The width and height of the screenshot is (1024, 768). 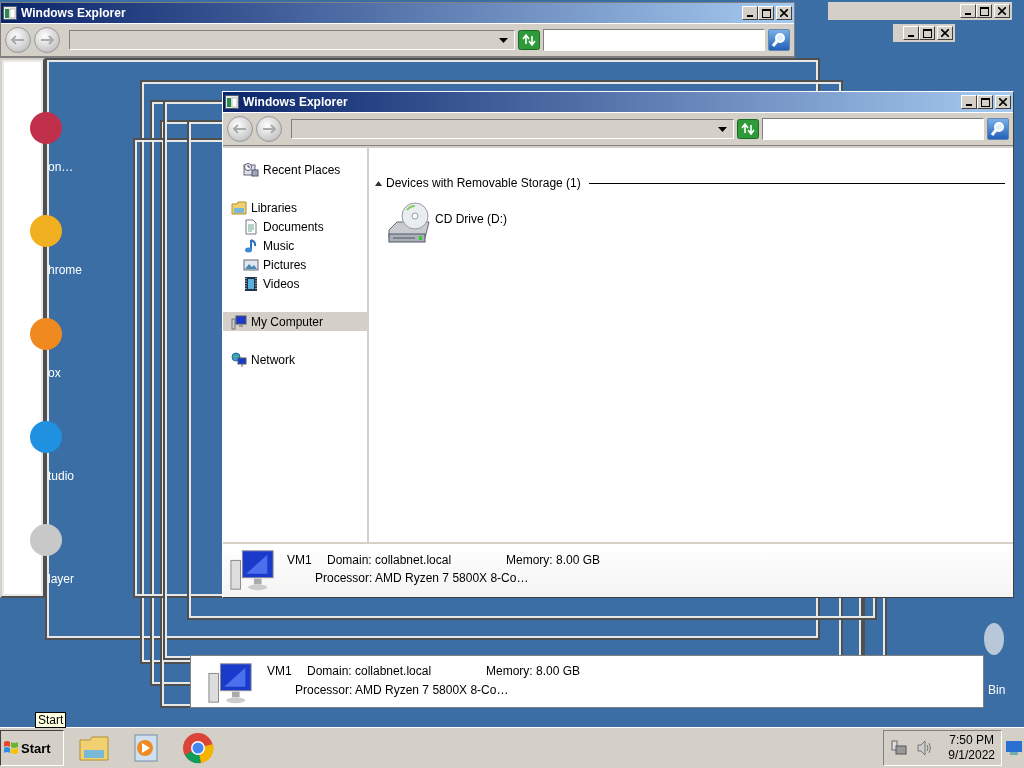 What do you see at coordinates (690, 183) in the screenshot?
I see `group-header: Devices with Removable Storage (1)` at bounding box center [690, 183].